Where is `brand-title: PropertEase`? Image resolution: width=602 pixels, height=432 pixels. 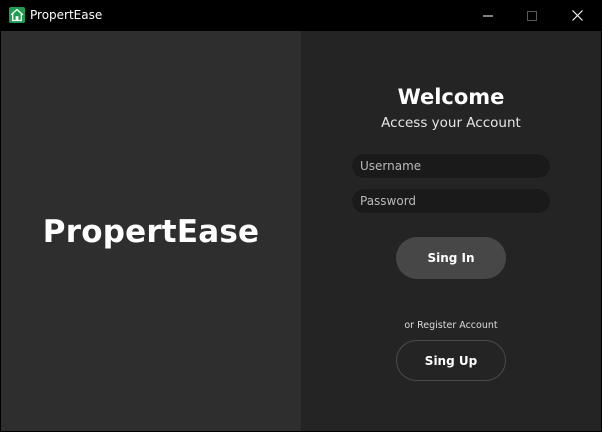
brand-title: PropertEase is located at coordinates (151, 232).